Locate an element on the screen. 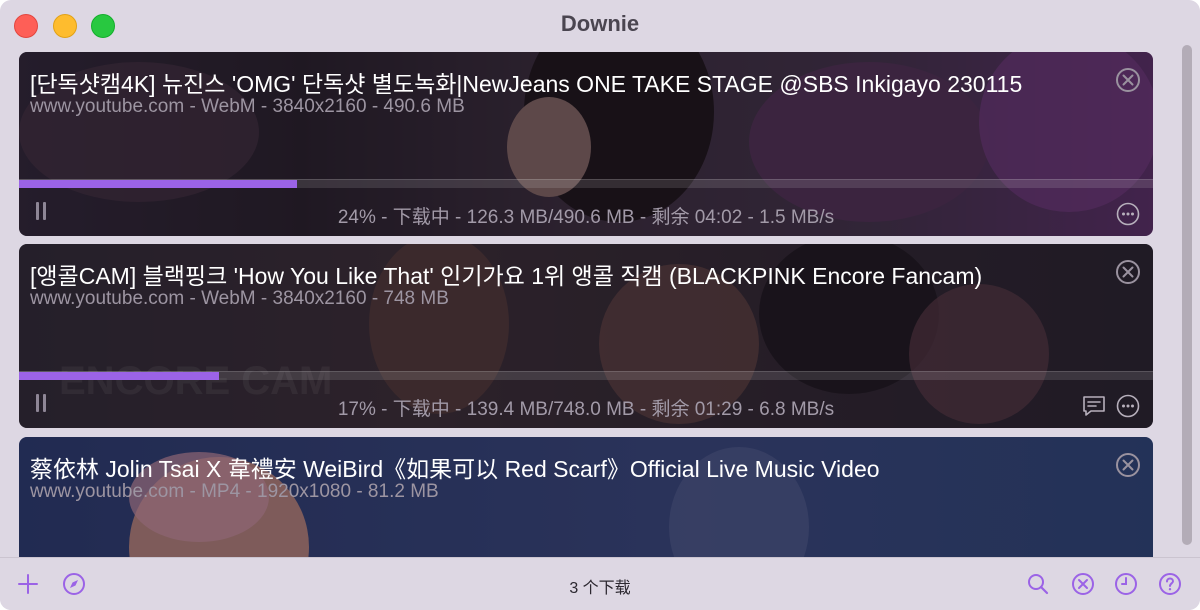  bottom-toolbar: 3 个下载 is located at coordinates (600, 583).